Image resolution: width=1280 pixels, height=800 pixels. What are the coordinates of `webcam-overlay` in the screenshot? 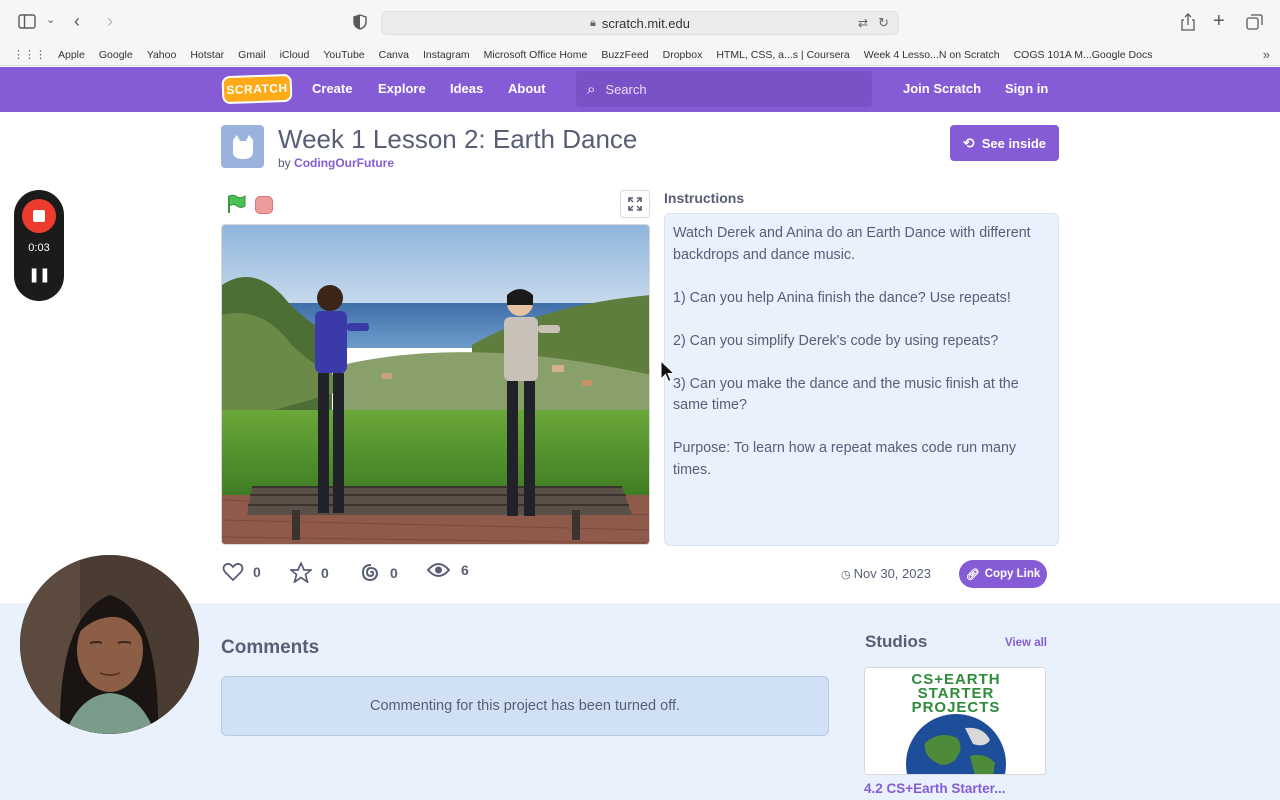 It's located at (109, 644).